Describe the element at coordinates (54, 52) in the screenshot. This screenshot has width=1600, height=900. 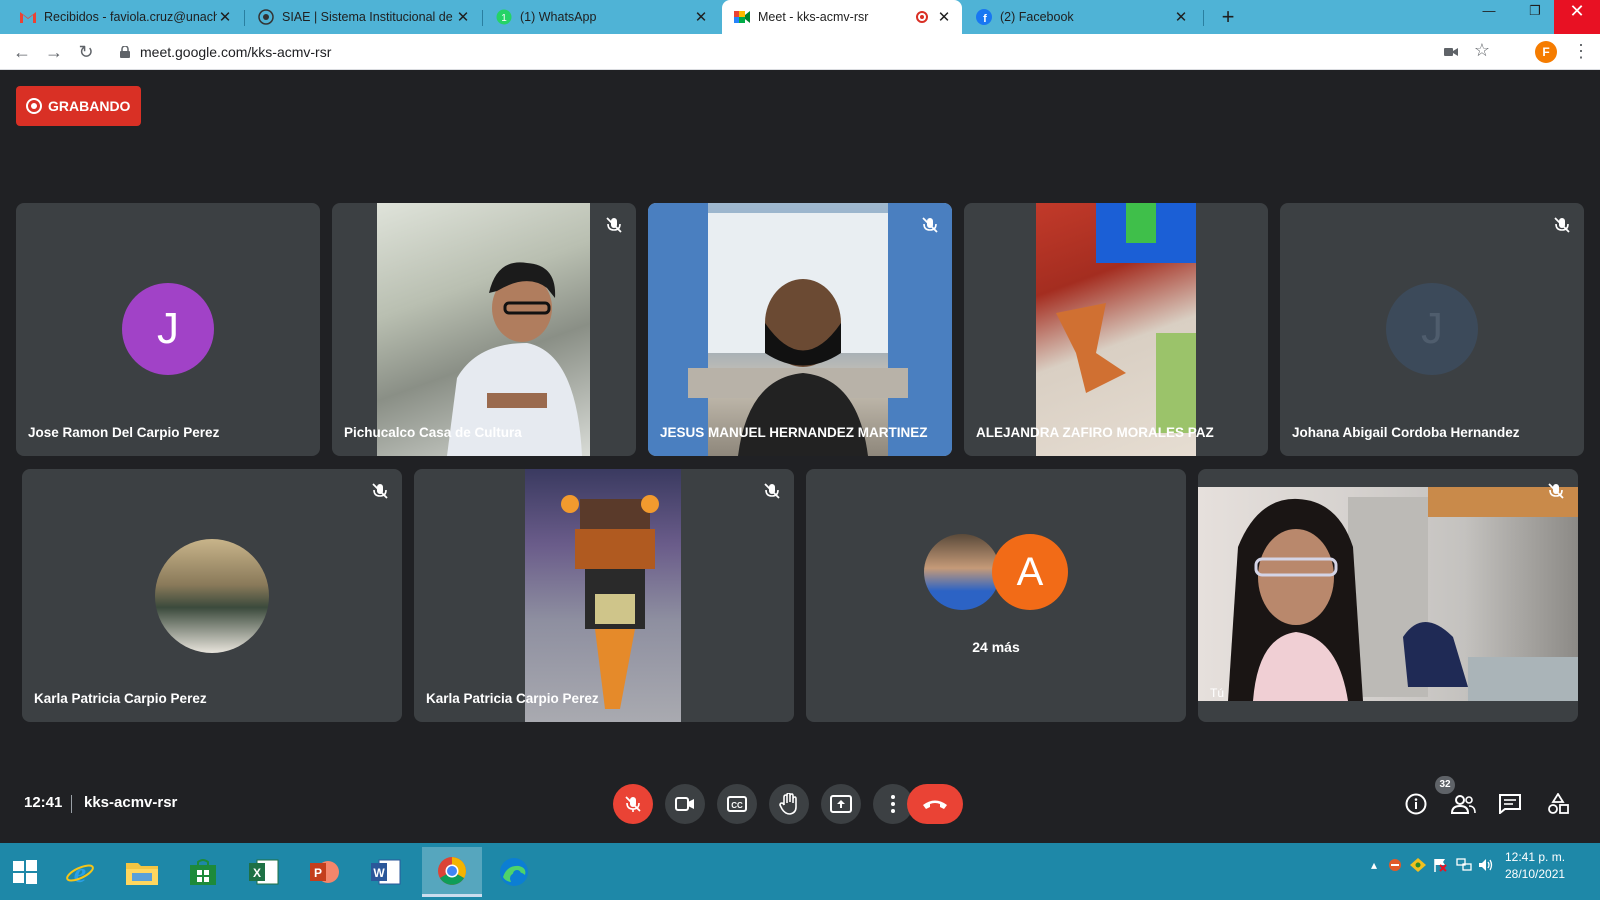
I see `forward-icon: →` at that location.